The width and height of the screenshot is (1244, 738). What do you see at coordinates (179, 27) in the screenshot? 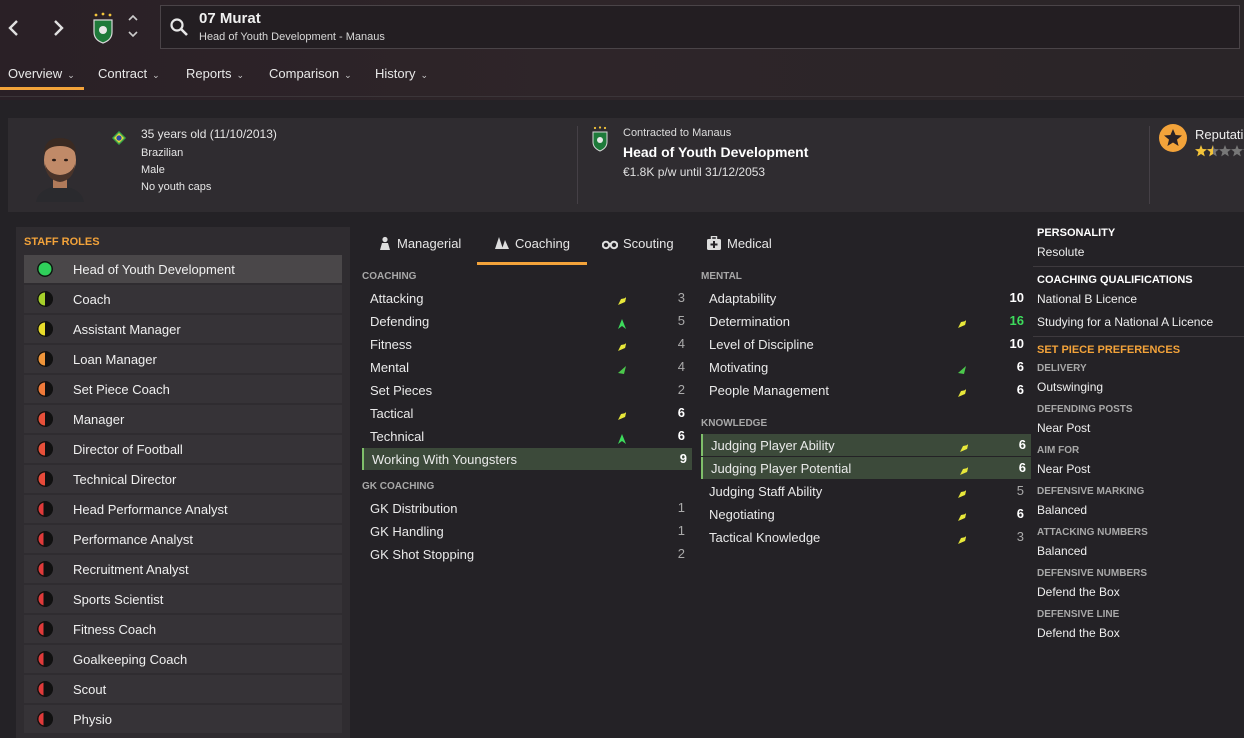
I see `search-icon` at bounding box center [179, 27].